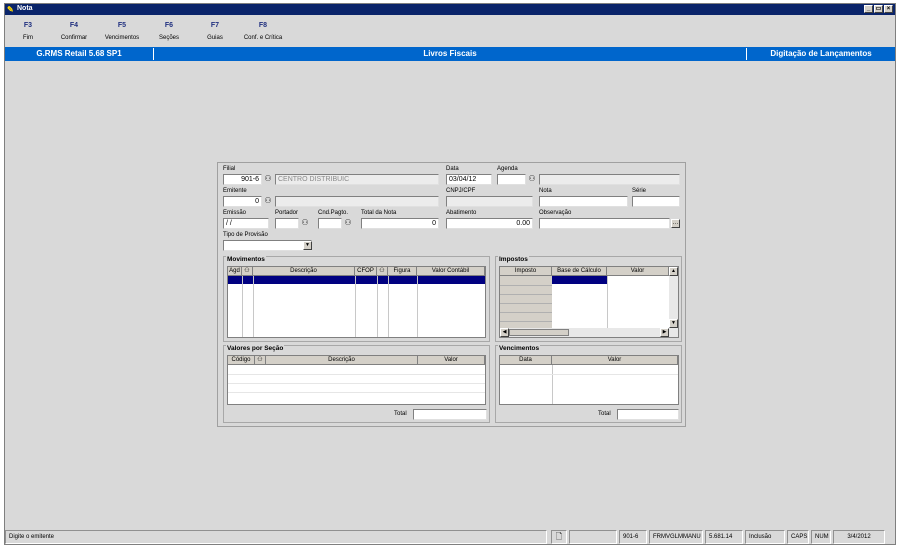  I want to click on status-blank, so click(593, 537).